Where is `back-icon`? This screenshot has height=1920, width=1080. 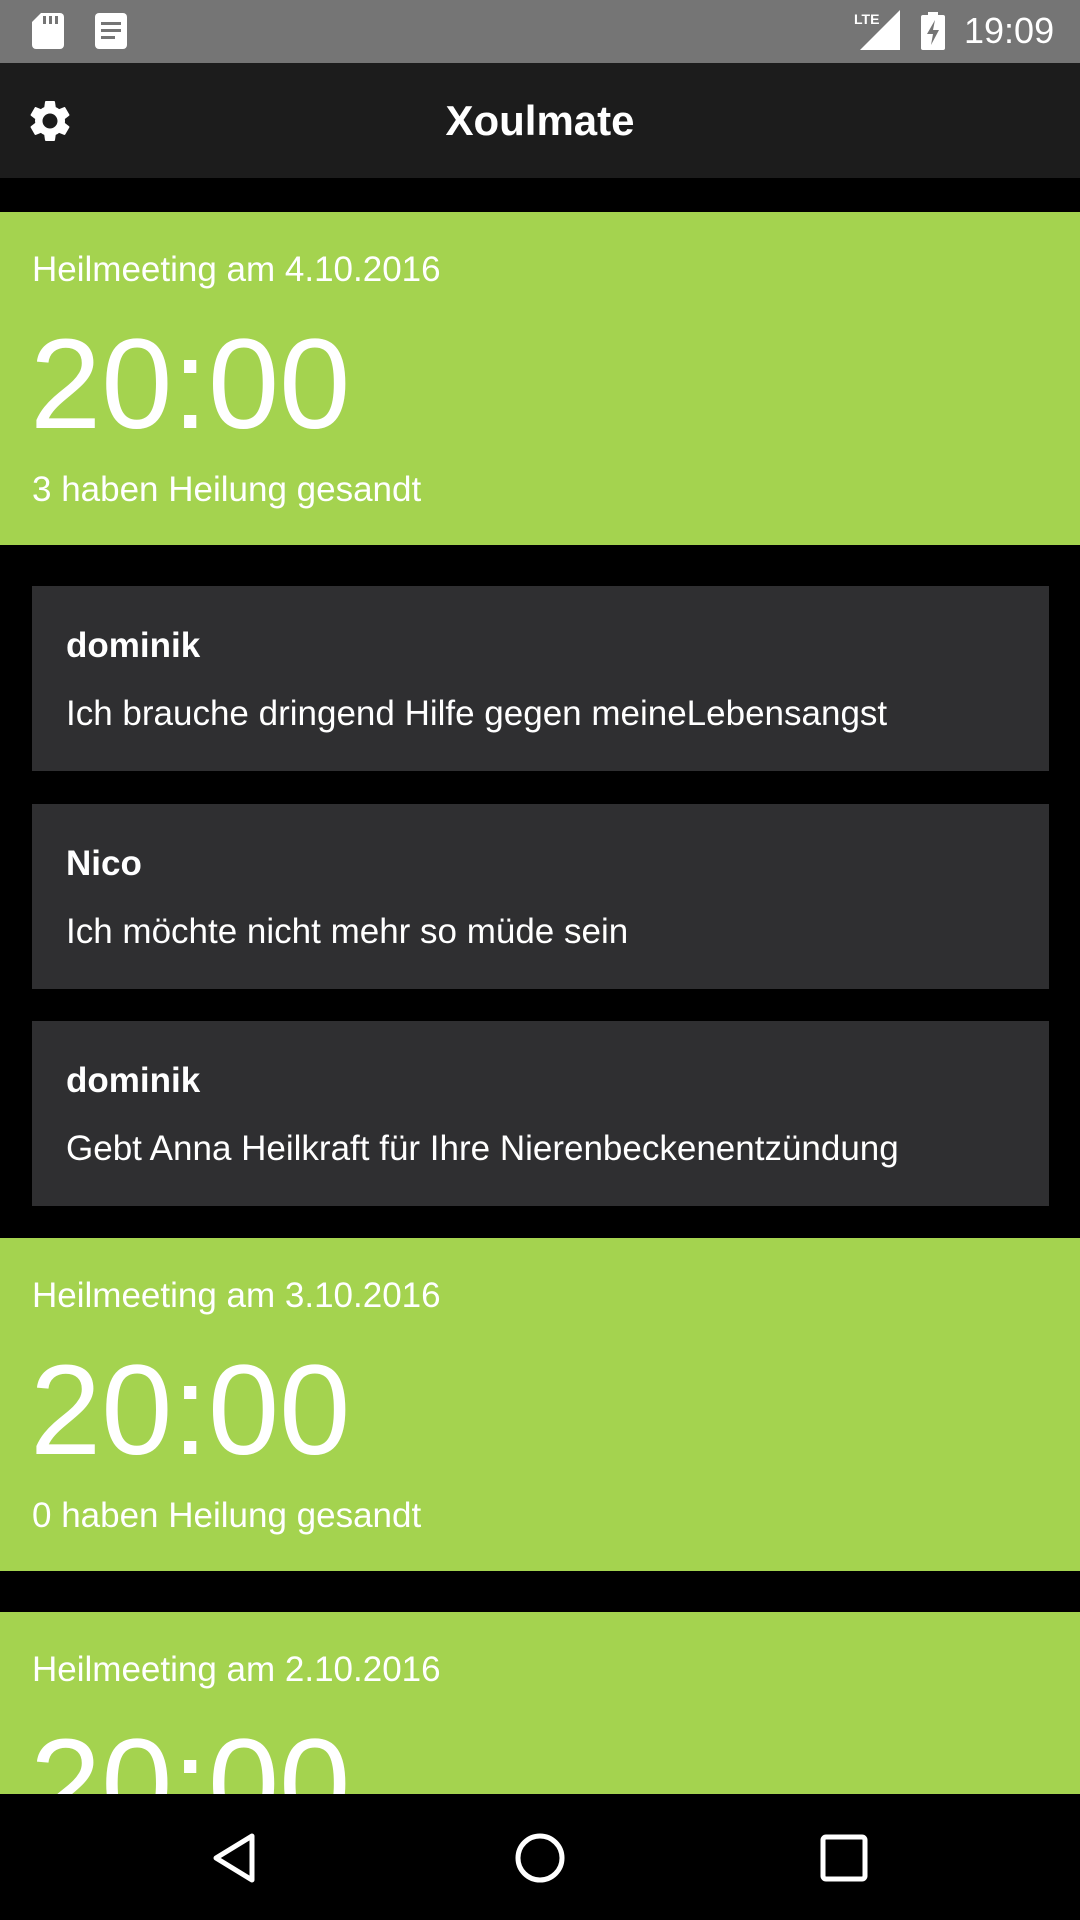
back-icon is located at coordinates (236, 1858).